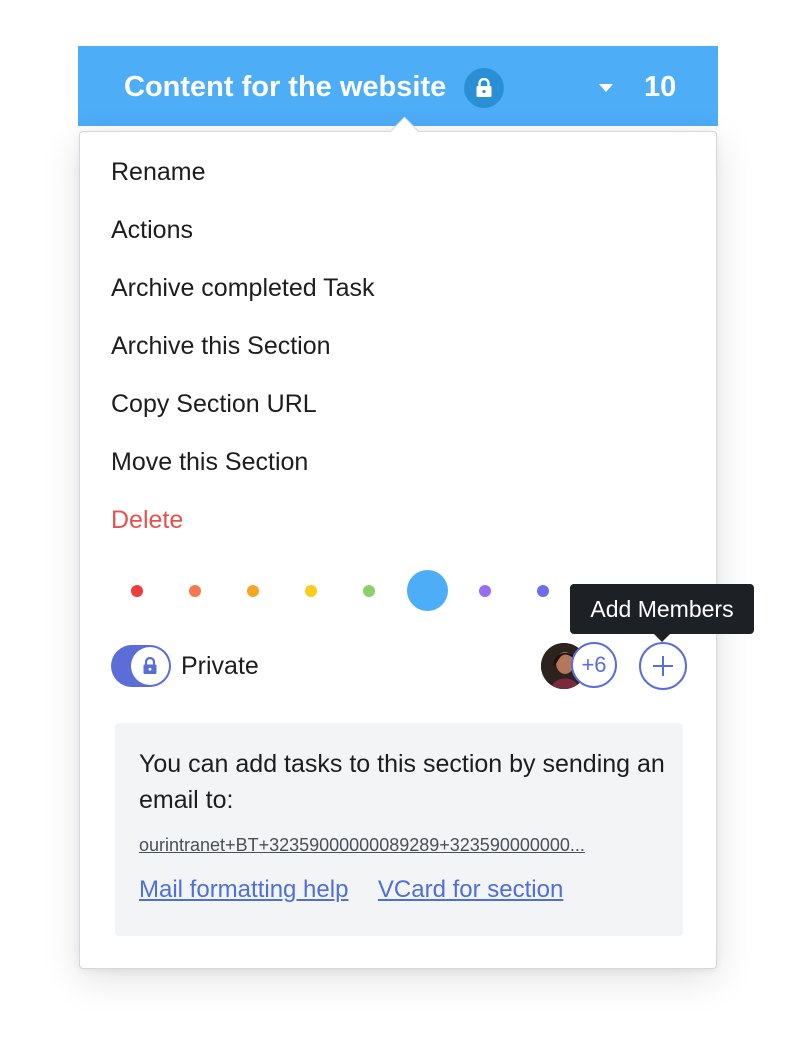 This screenshot has height=1040, width=800. I want to click on plus-icon, so click(663, 666).